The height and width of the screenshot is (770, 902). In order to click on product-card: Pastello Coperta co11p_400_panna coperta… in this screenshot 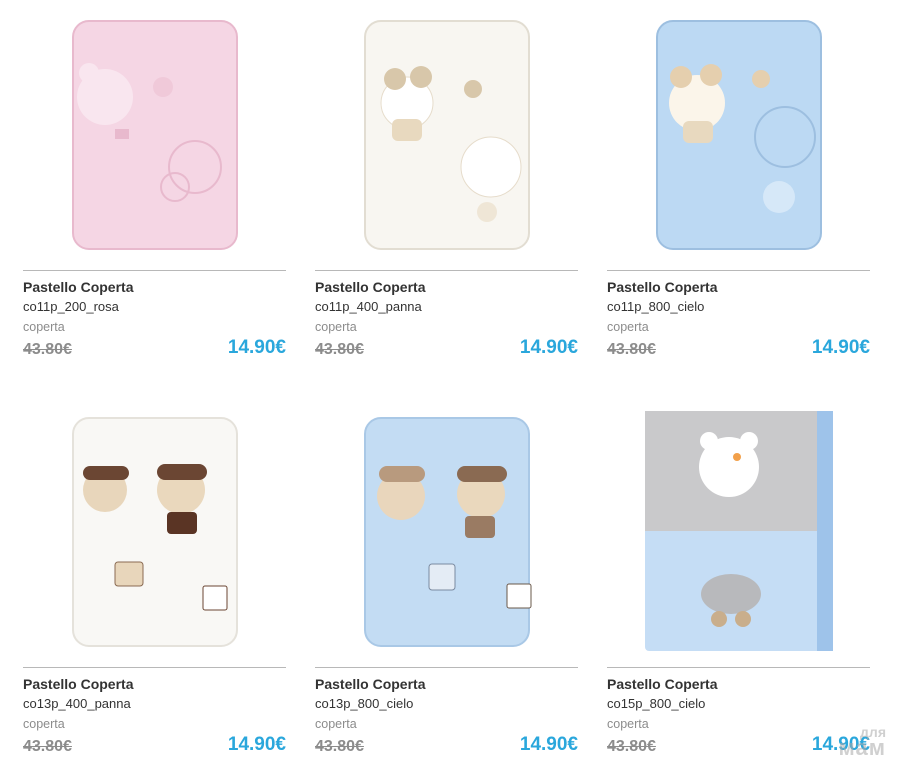, I will do `click(446, 185)`.